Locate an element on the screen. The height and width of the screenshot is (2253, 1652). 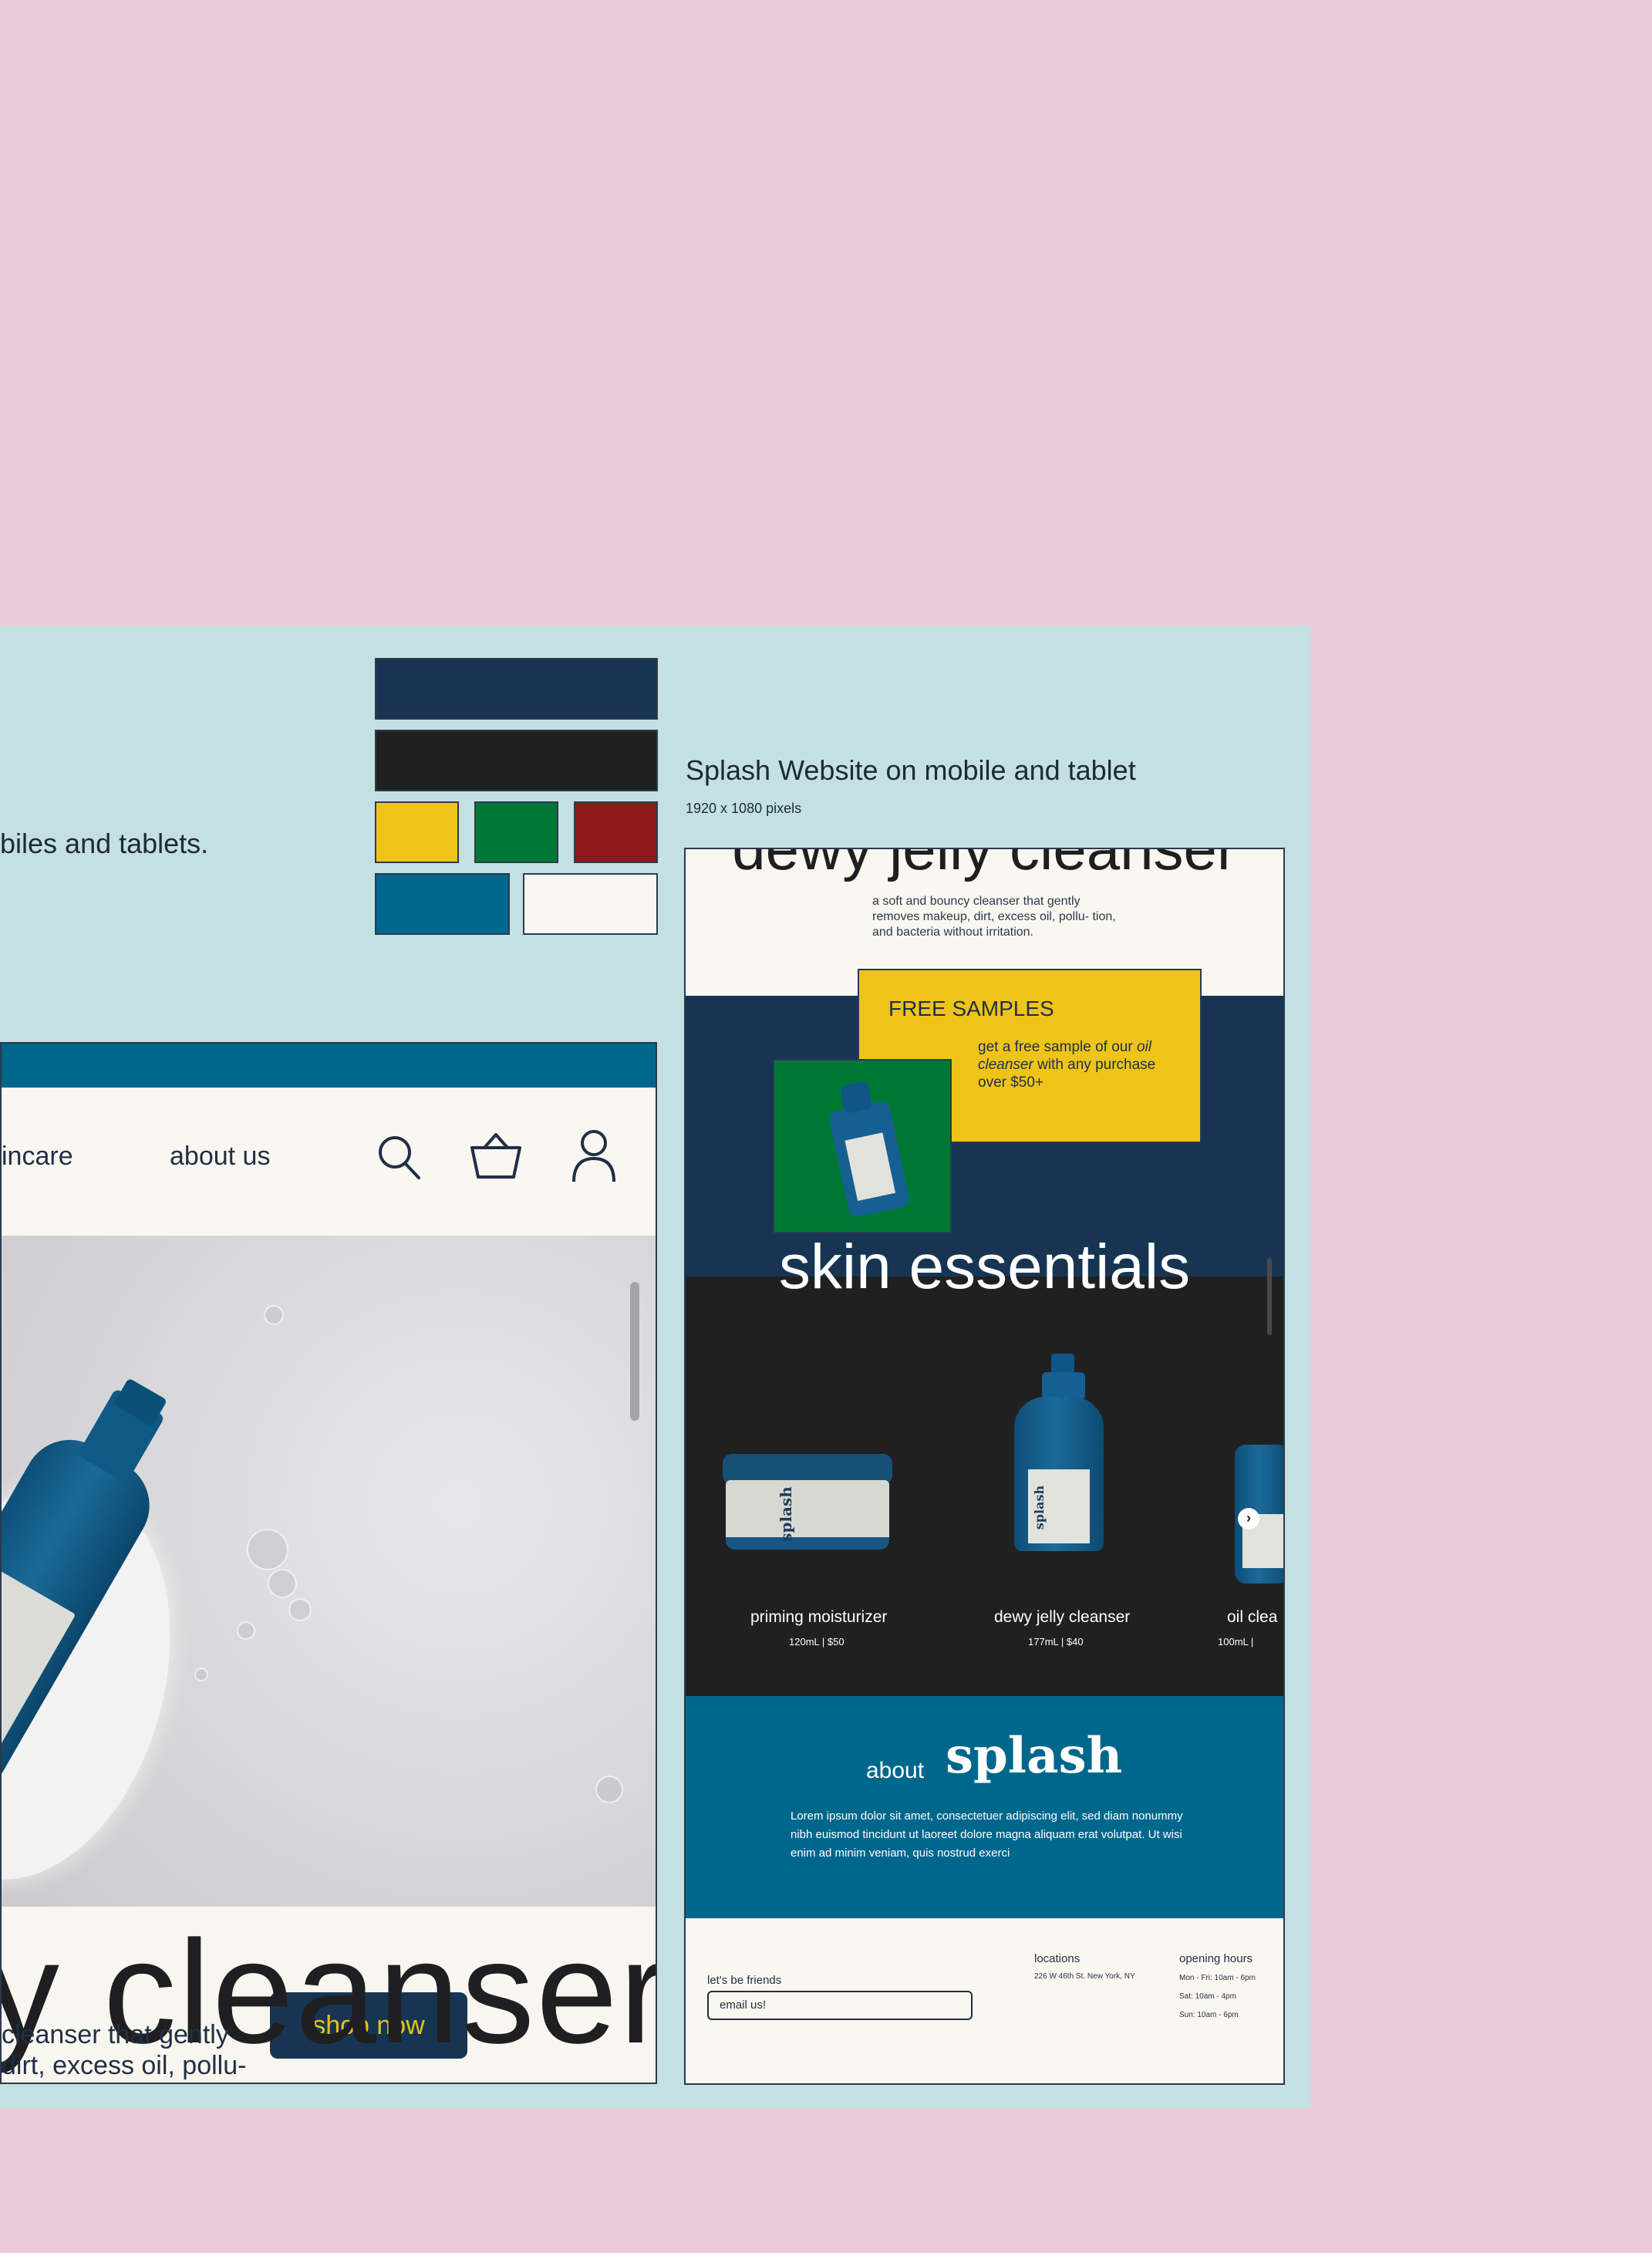
opening-hours-heading: opening hours is located at coordinates (1216, 1958).